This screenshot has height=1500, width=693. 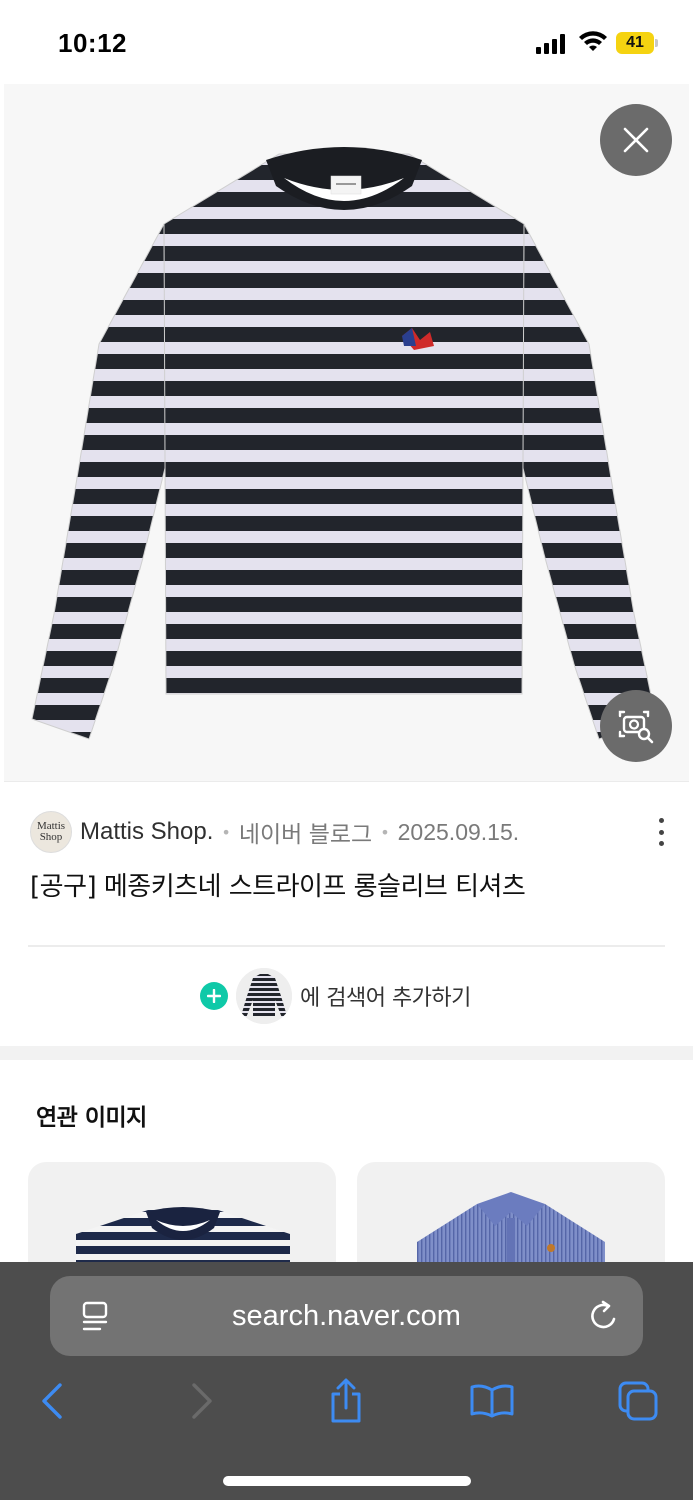 I want to click on result-title: [공구] 메종키츠네 스트라이프 롱슬리브 티셔츠, so click(x=350, y=884).